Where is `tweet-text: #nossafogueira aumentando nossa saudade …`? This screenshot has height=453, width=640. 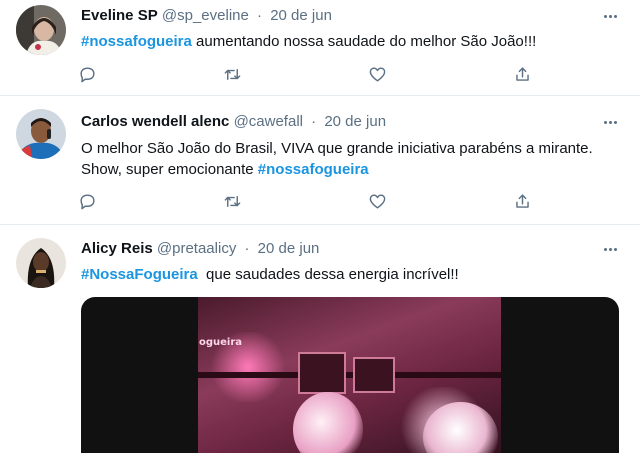
tweet-text: #nossafogueira aumentando nossa saudade … is located at coordinates (352, 41).